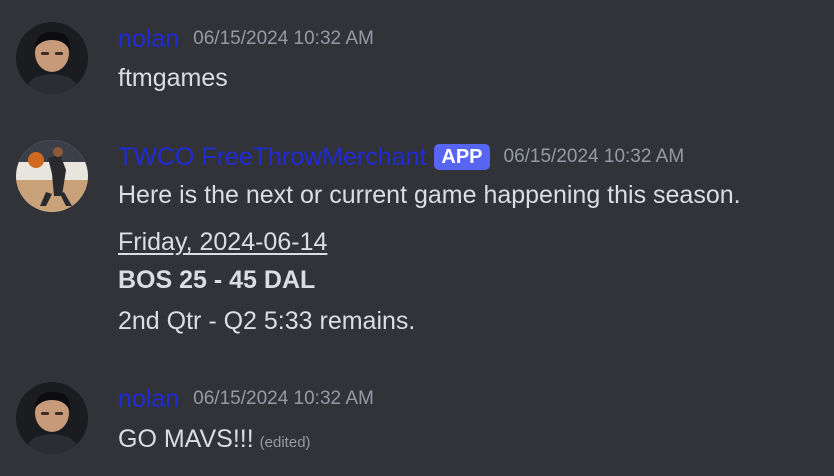 This screenshot has width=834, height=476. What do you see at coordinates (217, 280) in the screenshot?
I see `game-score: BOS 25 - 45 DAL` at bounding box center [217, 280].